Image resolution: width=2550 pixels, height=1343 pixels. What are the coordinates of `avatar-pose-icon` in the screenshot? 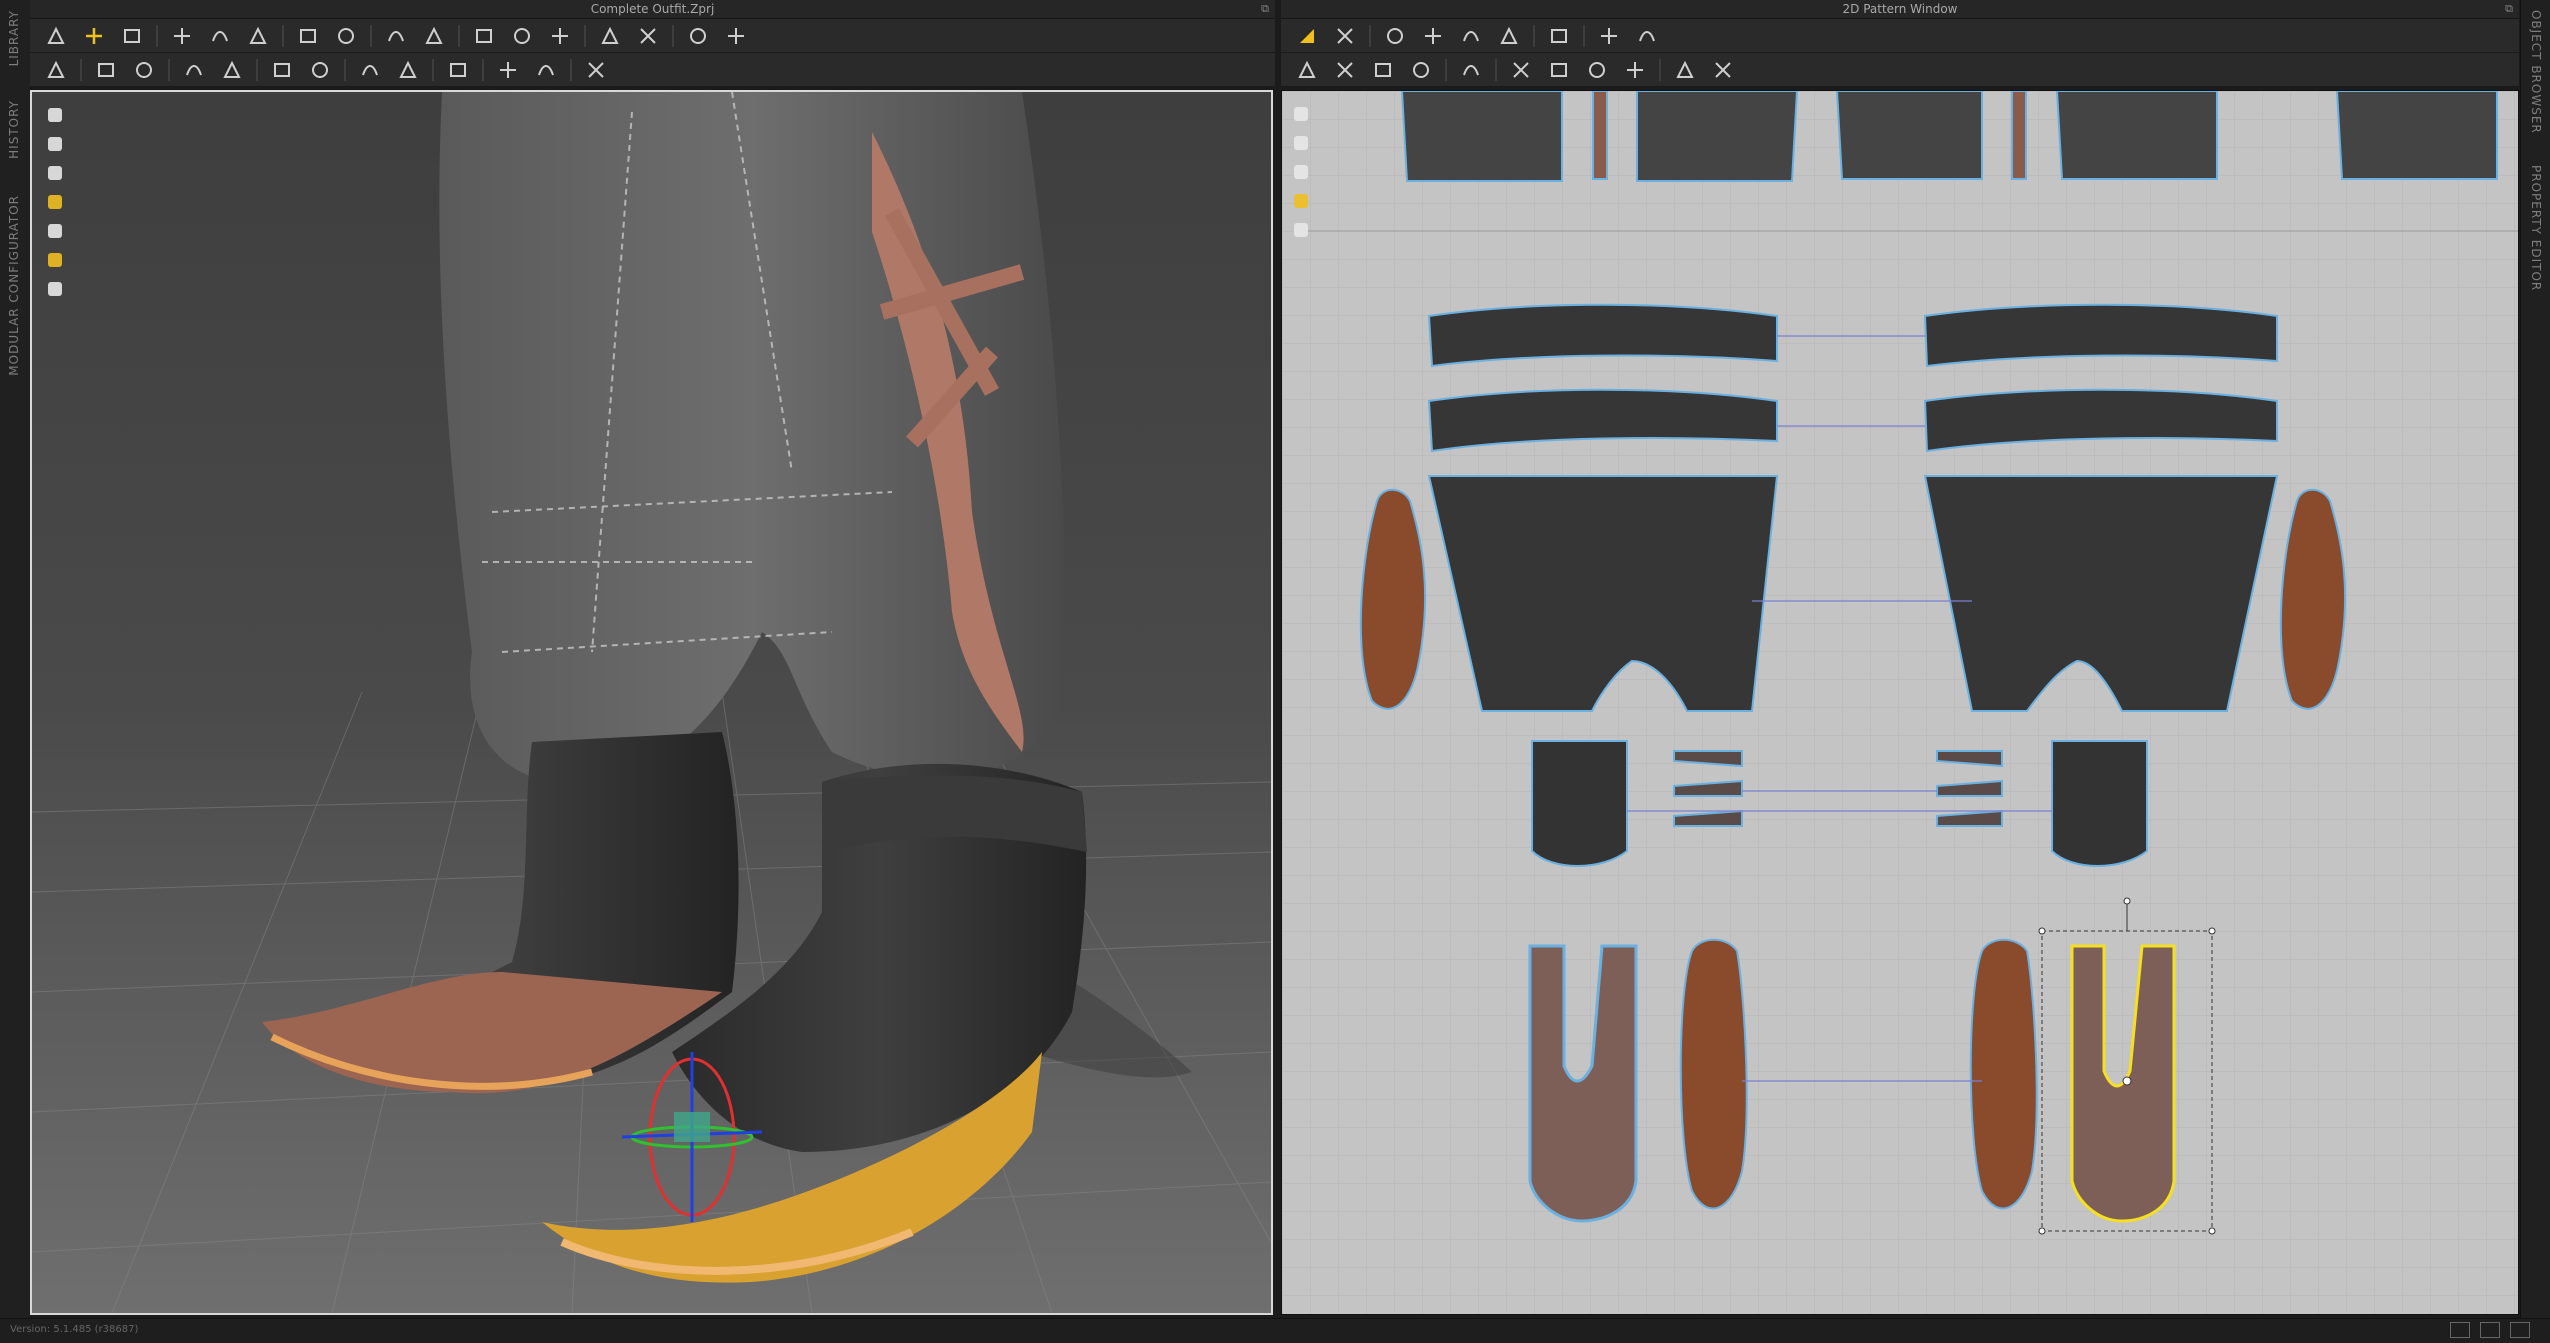 It's located at (56, 70).